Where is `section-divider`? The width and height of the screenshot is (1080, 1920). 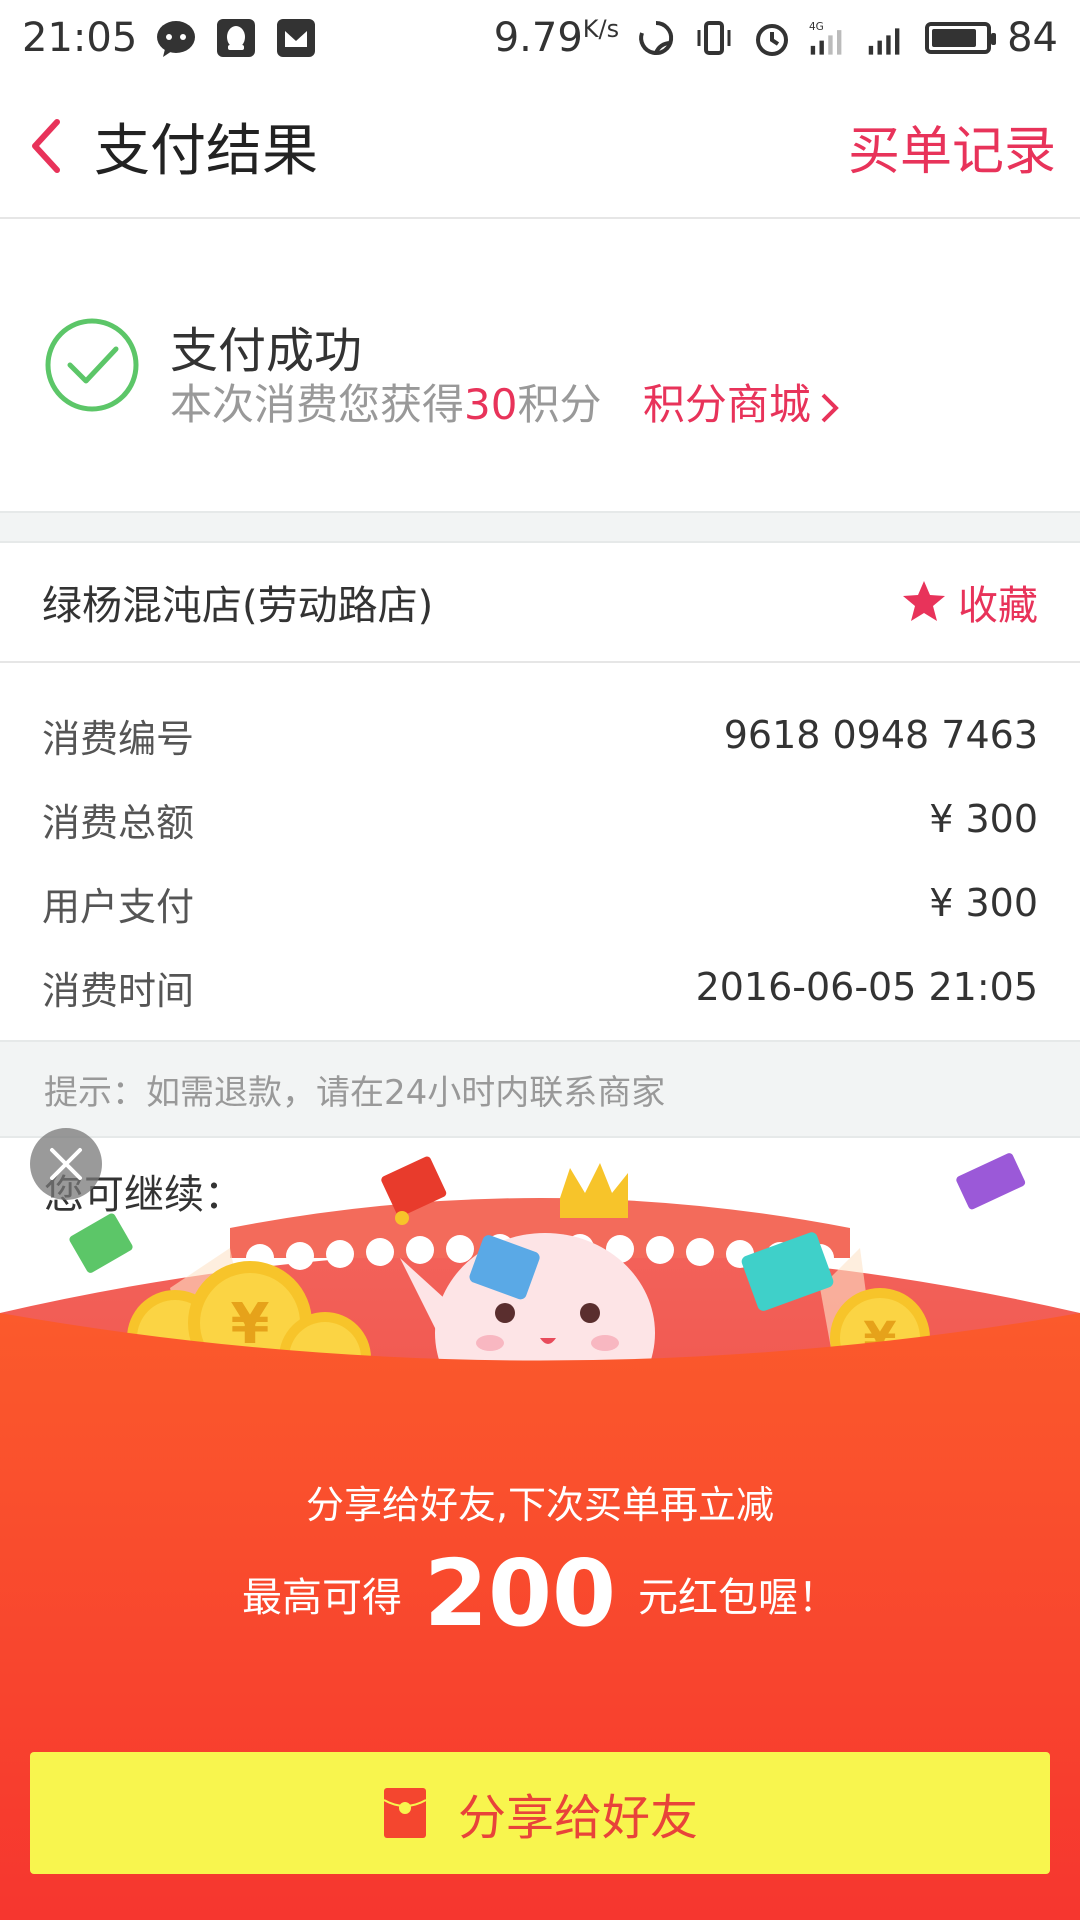 section-divider is located at coordinates (540, 527).